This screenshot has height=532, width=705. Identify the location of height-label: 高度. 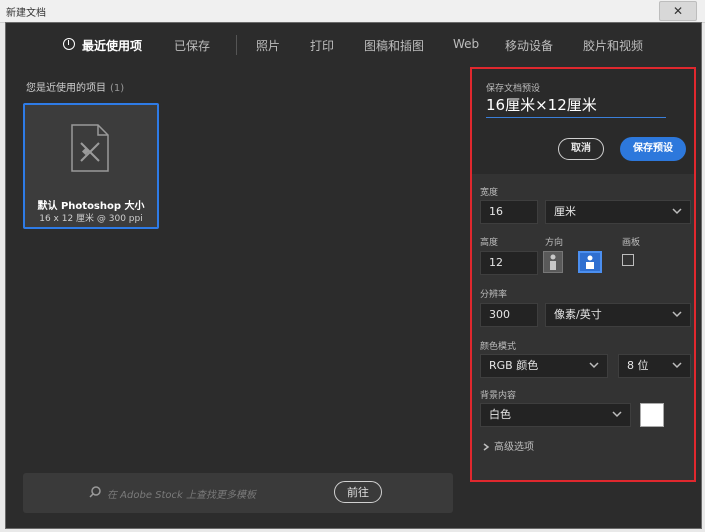
(489, 243).